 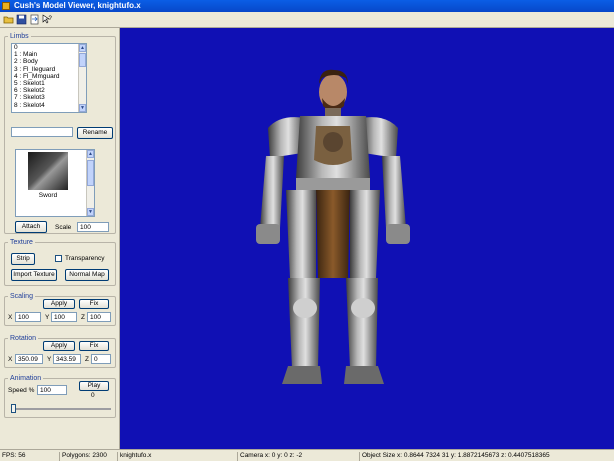 I want to click on texture-preview: Sword ▲ ▼, so click(x=55, y=183).